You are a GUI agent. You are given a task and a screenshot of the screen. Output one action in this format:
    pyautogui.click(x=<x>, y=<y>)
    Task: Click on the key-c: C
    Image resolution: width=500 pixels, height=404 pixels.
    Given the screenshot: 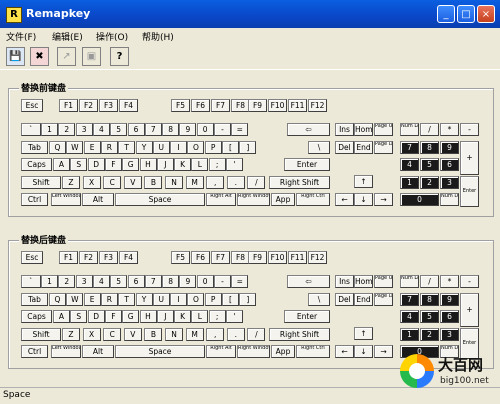 What is the action you would take?
    pyautogui.click(x=112, y=182)
    